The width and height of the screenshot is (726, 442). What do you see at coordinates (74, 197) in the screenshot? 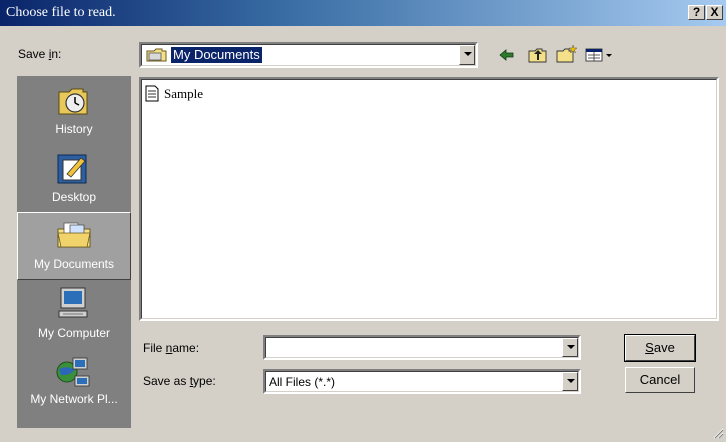
I see `place-label-desktop: Desktop` at bounding box center [74, 197].